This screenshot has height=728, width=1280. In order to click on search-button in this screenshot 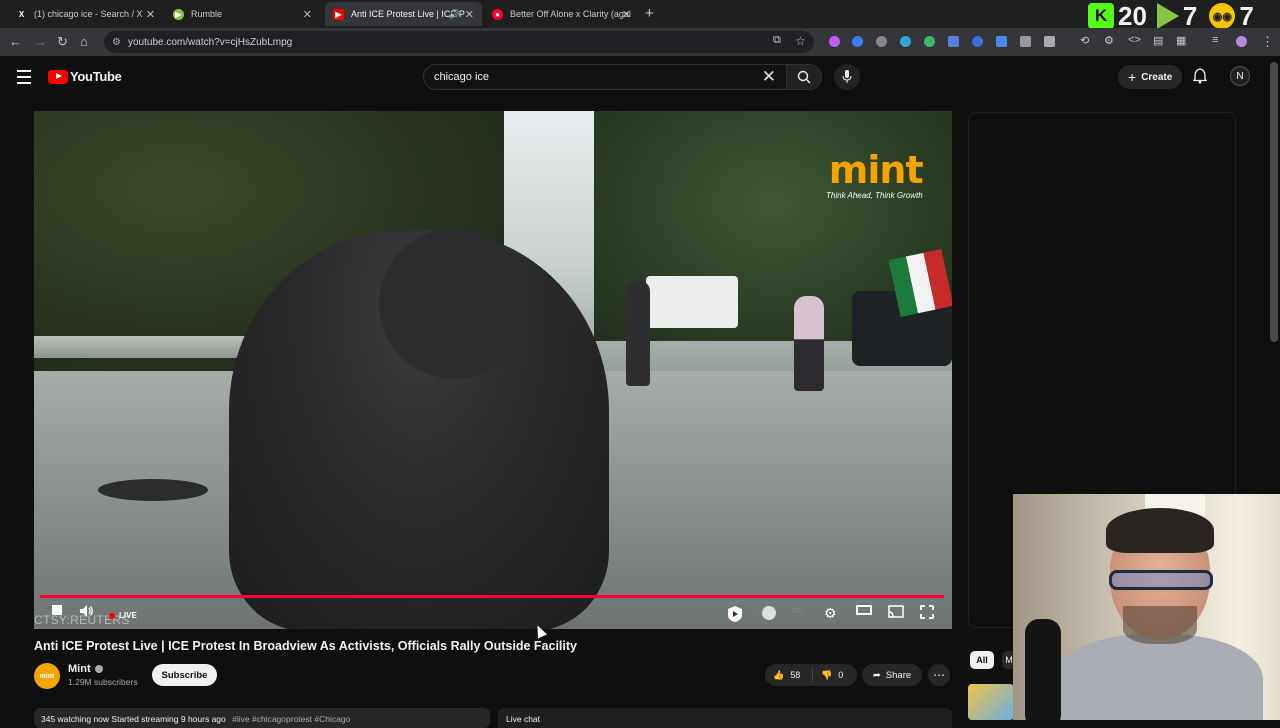, I will do `click(804, 77)`.